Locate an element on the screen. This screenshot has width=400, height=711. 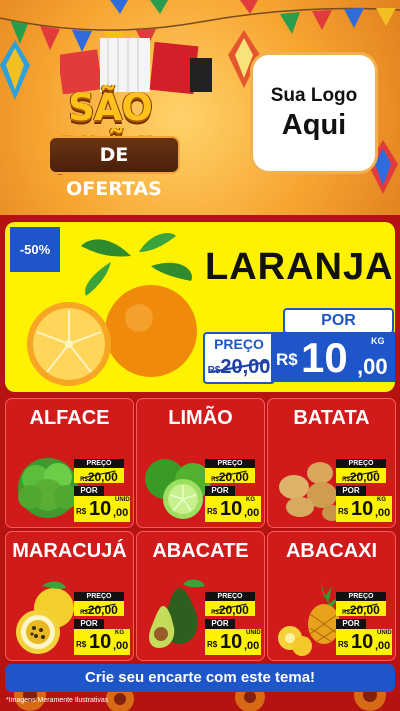
product-name: ABACATE is located at coordinates (200, 551).